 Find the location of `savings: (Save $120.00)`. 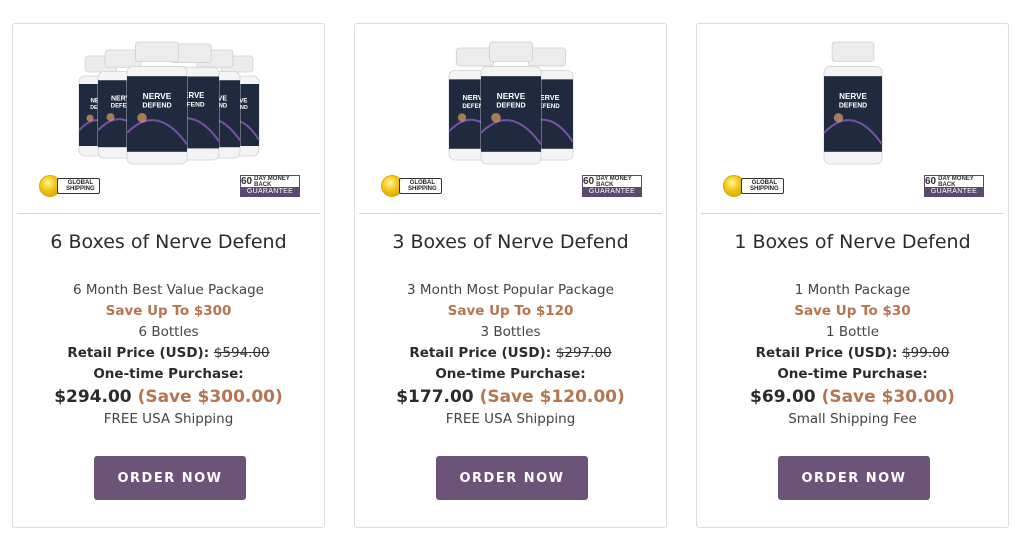

savings: (Save $120.00) is located at coordinates (552, 397).